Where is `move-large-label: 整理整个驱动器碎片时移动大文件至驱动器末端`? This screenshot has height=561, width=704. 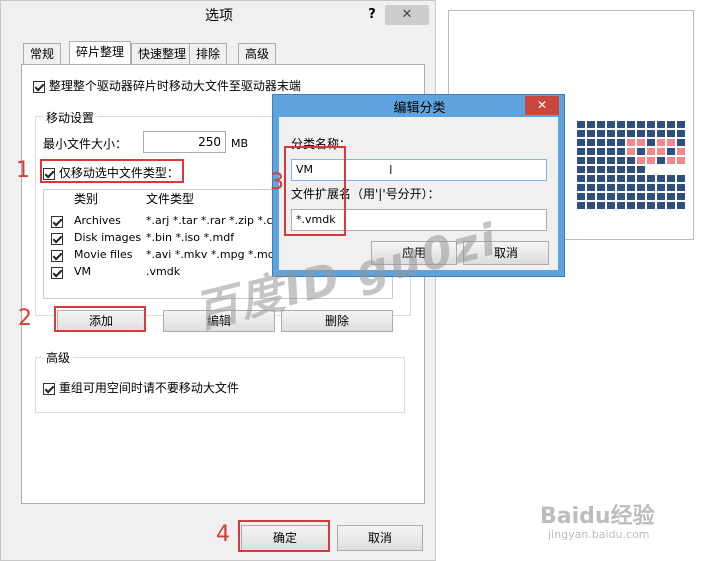 move-large-label: 整理整个驱动器碎片时移动大文件至驱动器末端 is located at coordinates (174, 86).